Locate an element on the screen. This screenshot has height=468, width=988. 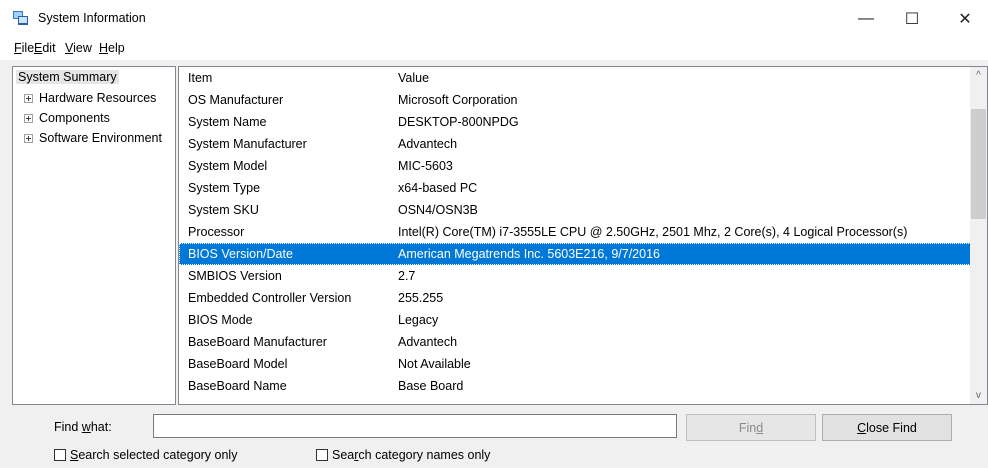
row-value: x64-based PC is located at coordinates (438, 188).